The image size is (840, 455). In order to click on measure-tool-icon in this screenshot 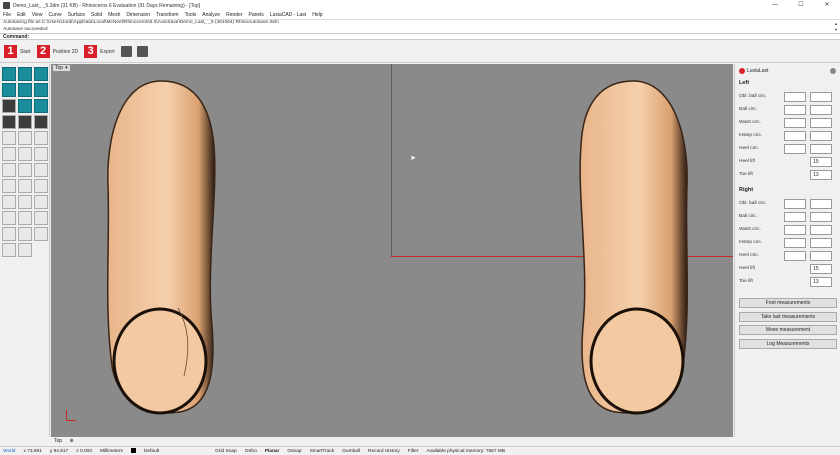, I will do `click(41, 186)`.